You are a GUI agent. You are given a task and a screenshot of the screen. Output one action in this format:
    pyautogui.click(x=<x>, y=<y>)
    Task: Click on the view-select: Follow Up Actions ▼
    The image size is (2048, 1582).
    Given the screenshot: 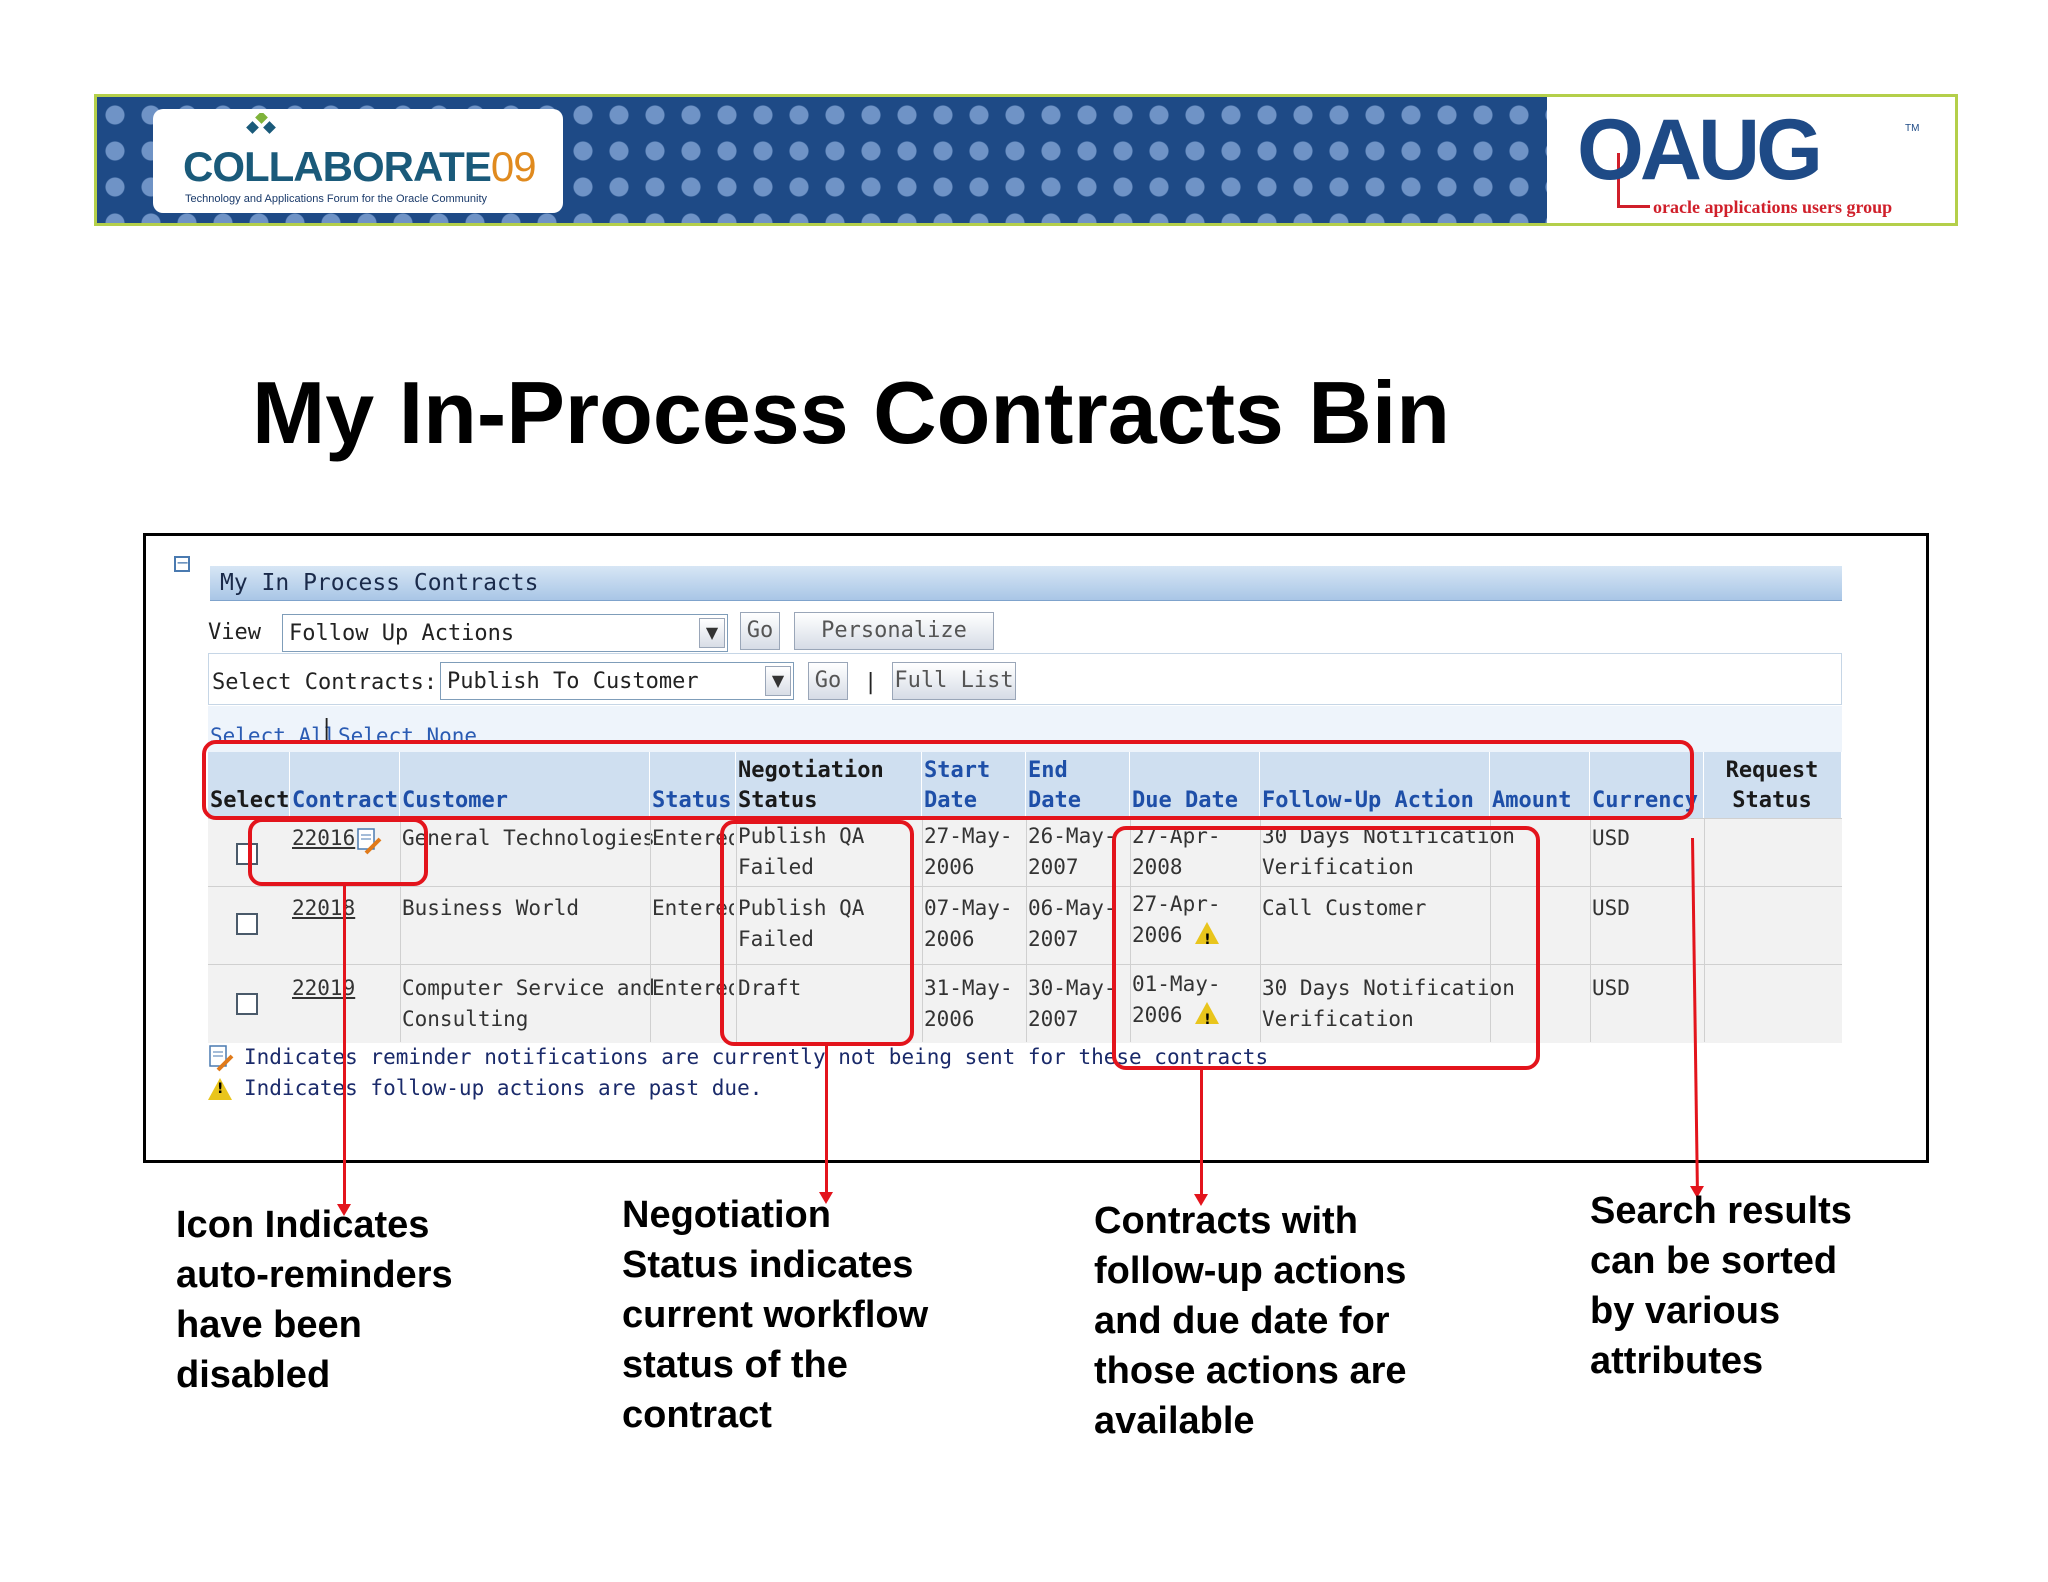 What is the action you would take?
    pyautogui.click(x=505, y=633)
    